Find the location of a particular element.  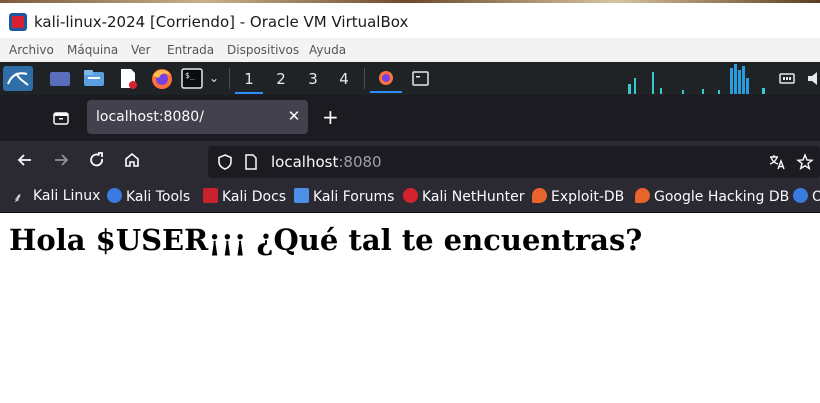

workspace-3: 3 is located at coordinates (313, 79).